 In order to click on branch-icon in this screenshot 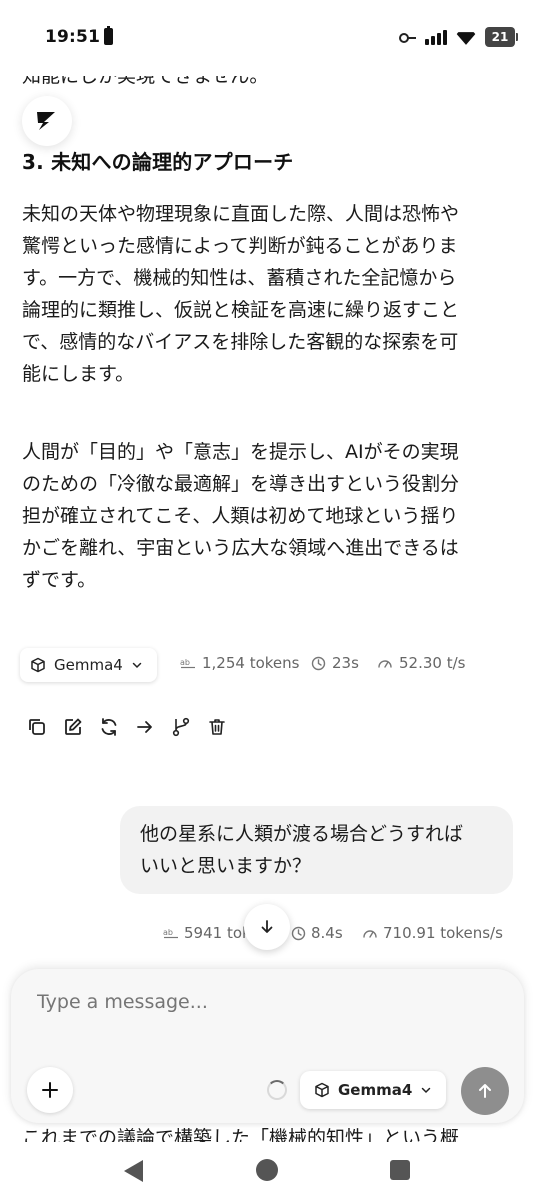, I will do `click(181, 727)`.